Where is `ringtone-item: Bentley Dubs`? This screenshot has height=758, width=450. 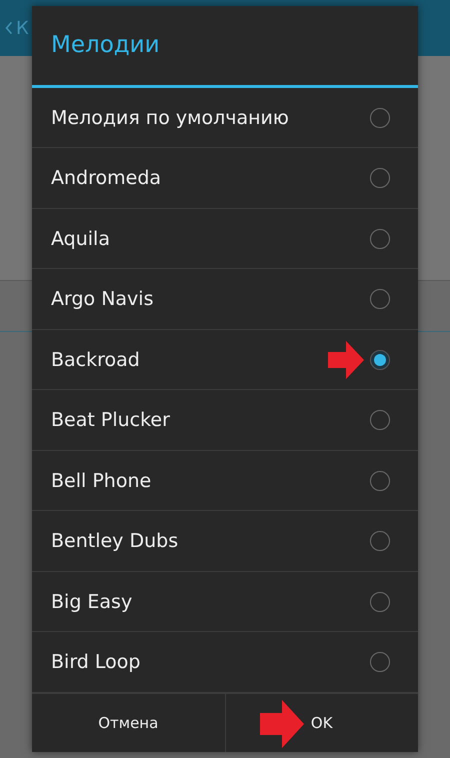
ringtone-item: Bentley Dubs is located at coordinates (225, 541).